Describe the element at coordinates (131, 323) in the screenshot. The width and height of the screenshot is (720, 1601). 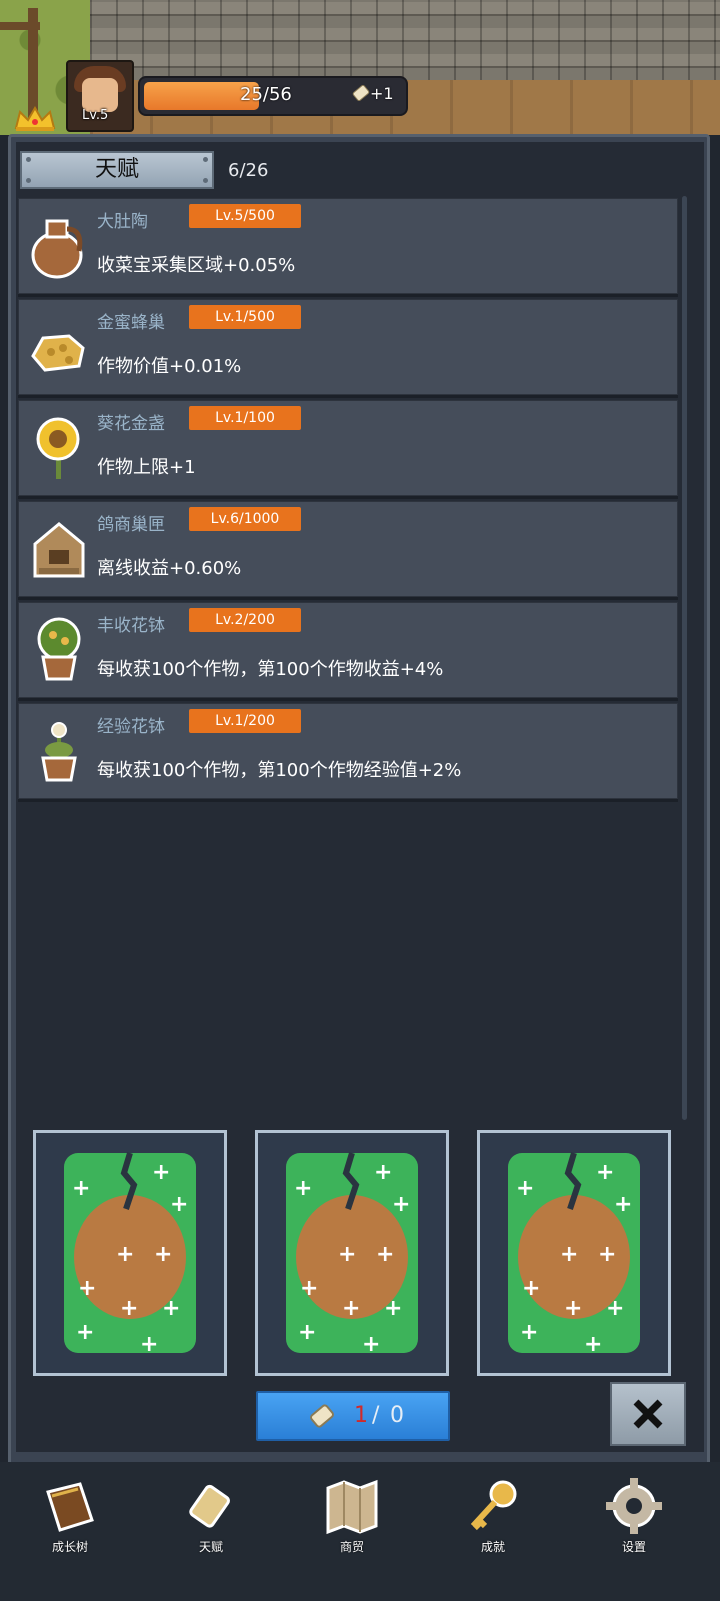
I see `talent-name: 金蜜蜂巢` at that location.